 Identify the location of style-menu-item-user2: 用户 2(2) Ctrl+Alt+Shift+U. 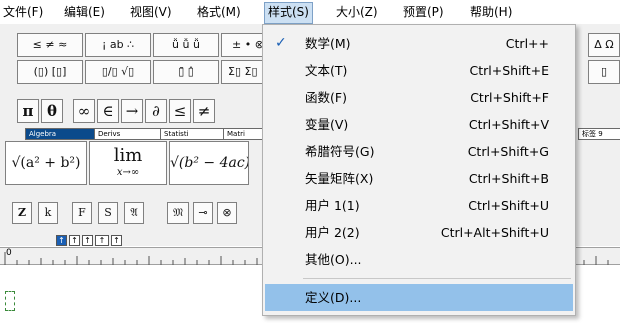
(419, 232).